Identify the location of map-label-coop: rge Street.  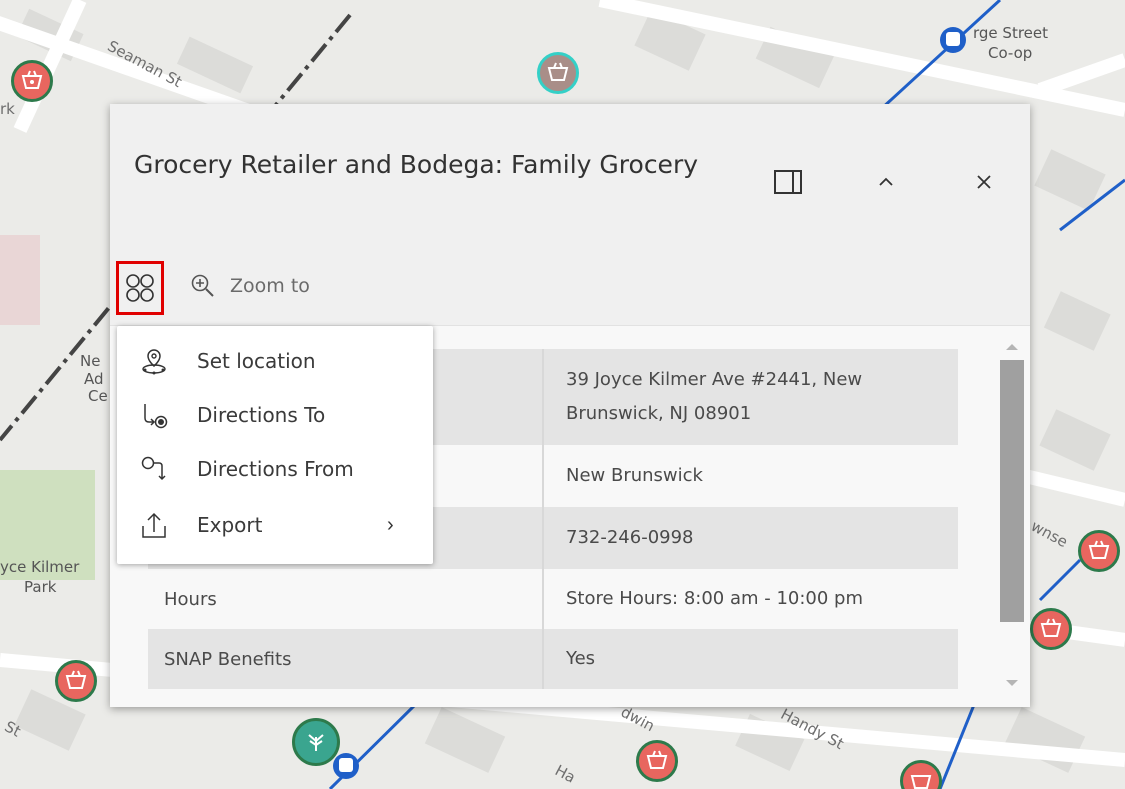
(1010, 33).